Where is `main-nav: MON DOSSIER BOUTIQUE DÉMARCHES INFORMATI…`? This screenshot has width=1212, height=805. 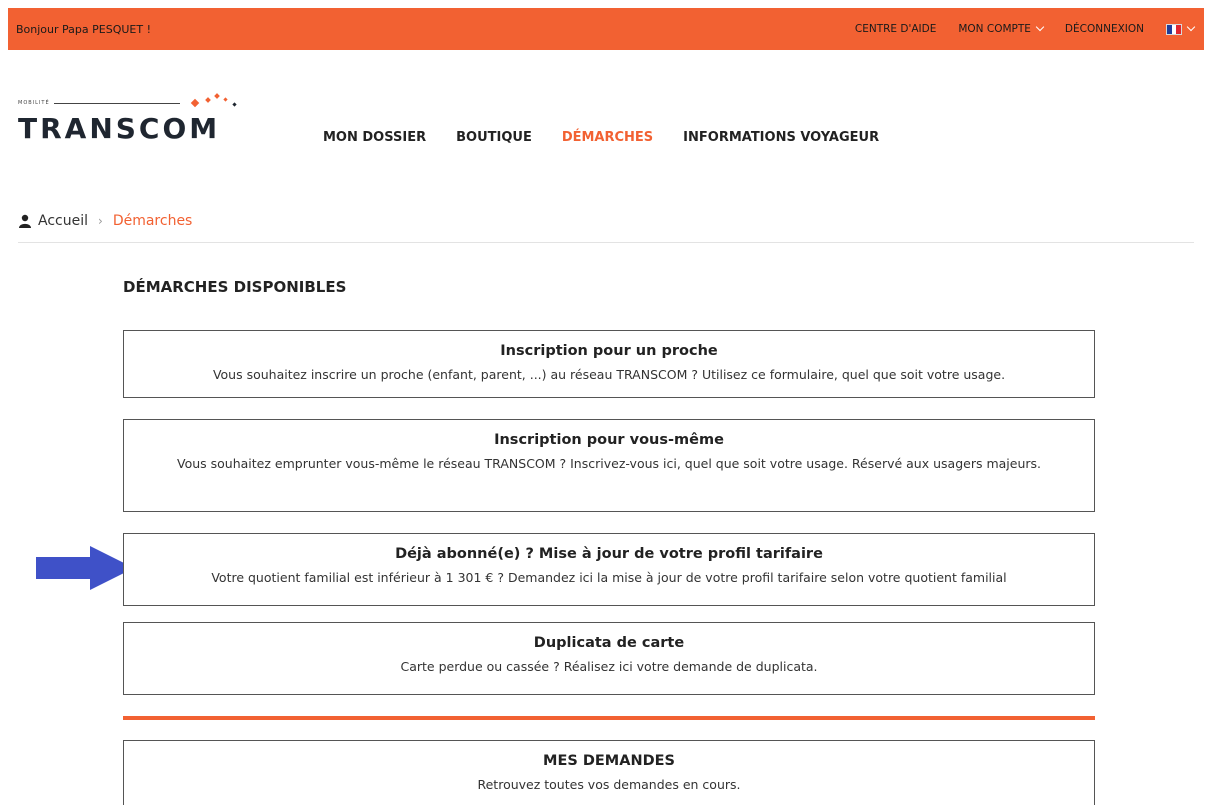
main-nav: MON DOSSIER BOUTIQUE DÉMARCHES INFORMATI… is located at coordinates (601, 137).